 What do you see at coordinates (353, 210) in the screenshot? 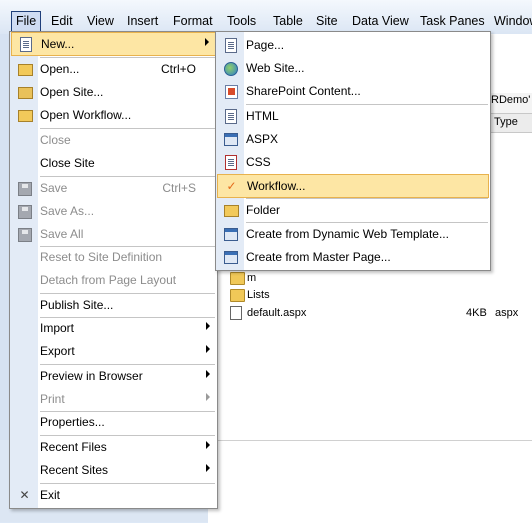
I see `new-folder-item: Folder` at bounding box center [353, 210].